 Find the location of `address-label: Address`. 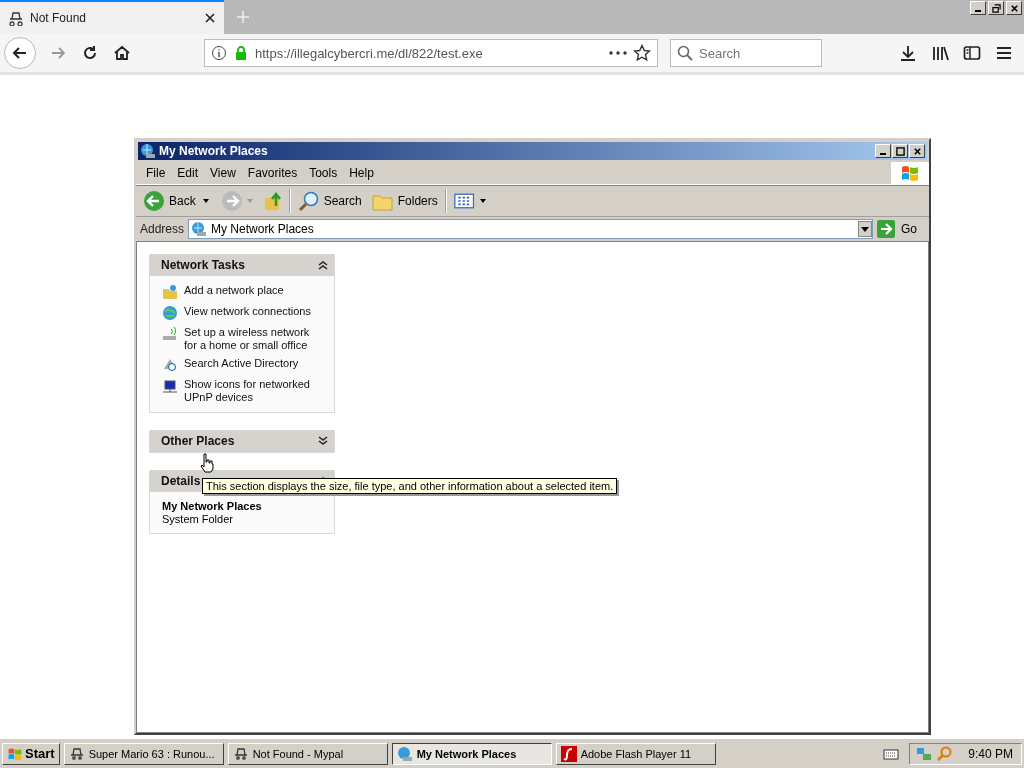

address-label: Address is located at coordinates (162, 229).